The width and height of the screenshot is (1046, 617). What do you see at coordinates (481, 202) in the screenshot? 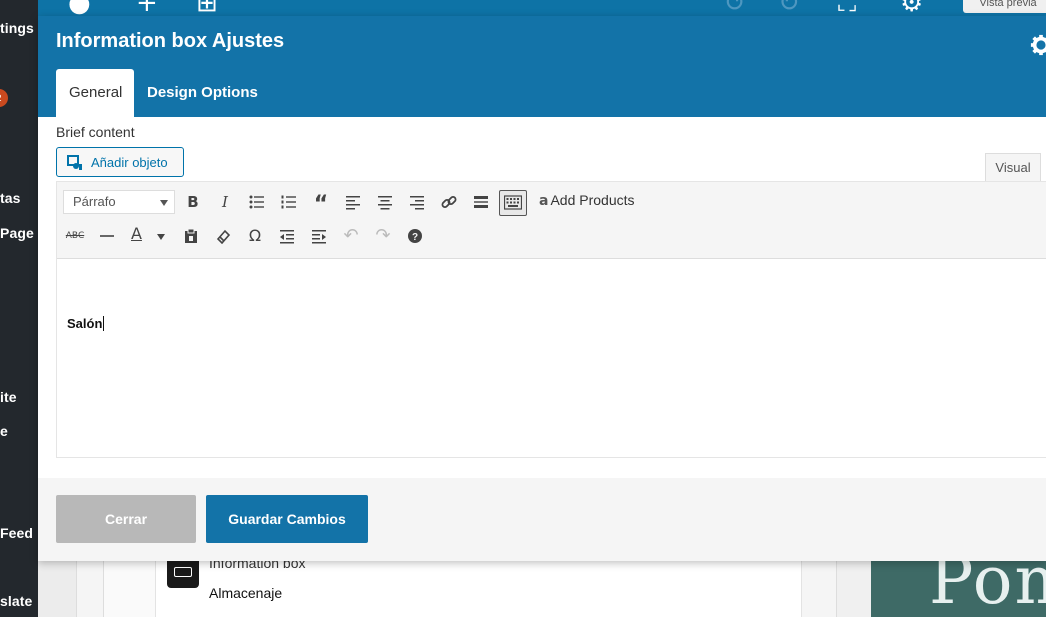
I see `read-more-icon` at bounding box center [481, 202].